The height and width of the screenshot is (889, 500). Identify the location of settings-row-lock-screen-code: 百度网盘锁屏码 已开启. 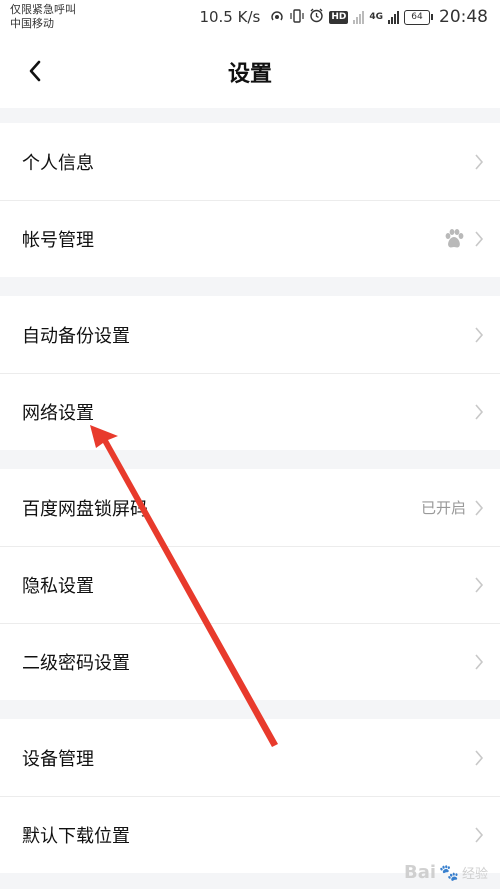
(250, 507).